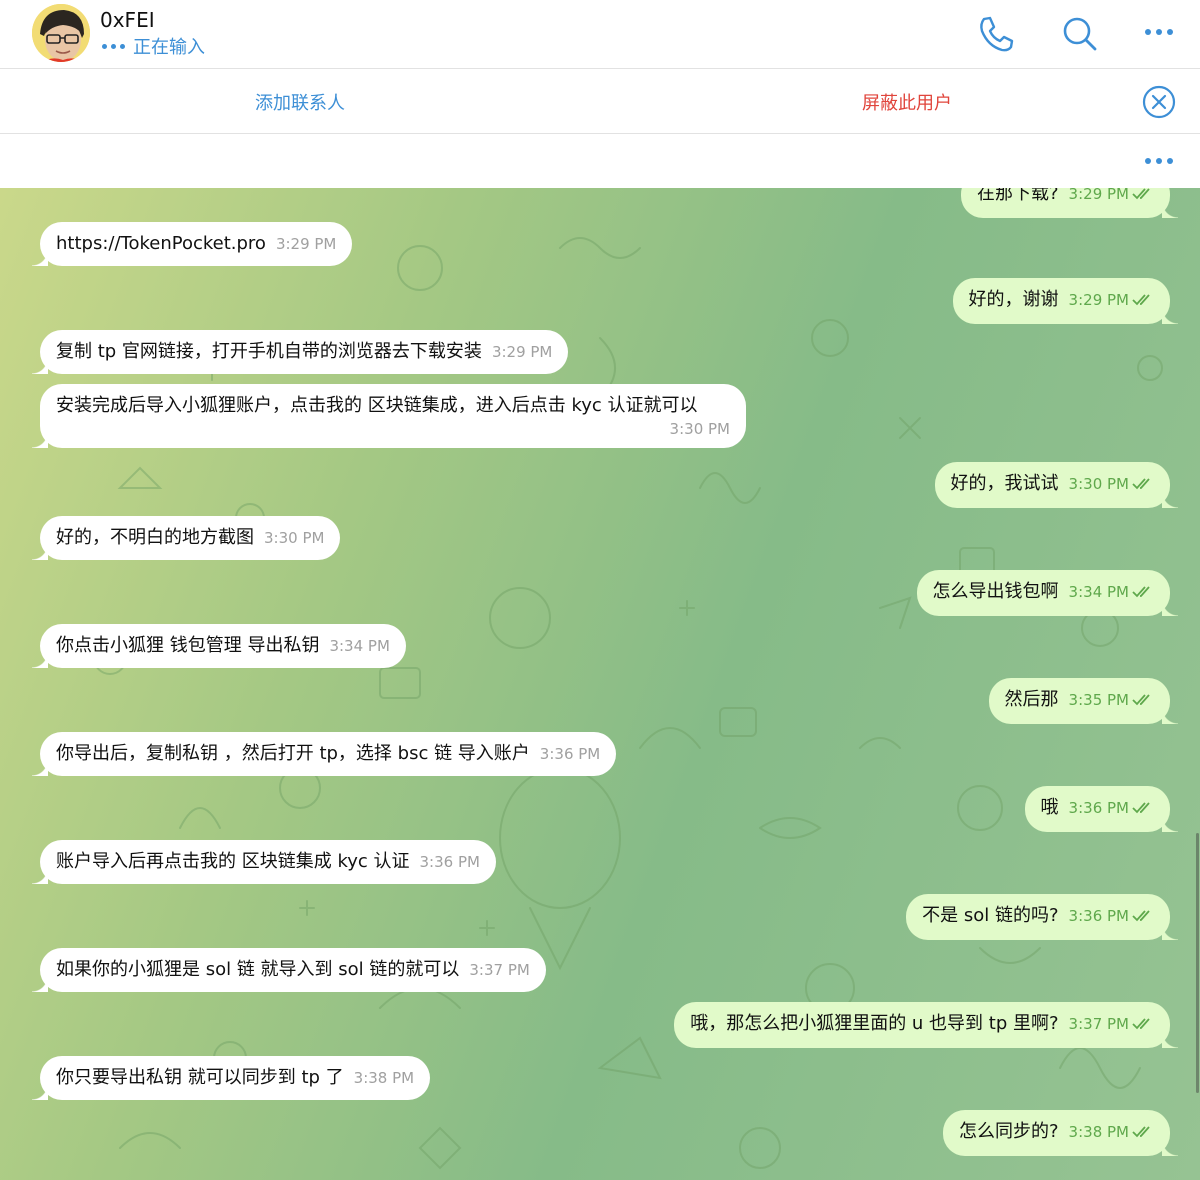 This screenshot has width=1200, height=1180. Describe the element at coordinates (200, 1077) in the screenshot. I see `message-text: 你只要导出私钥 就可以同步到 tp 了` at that location.